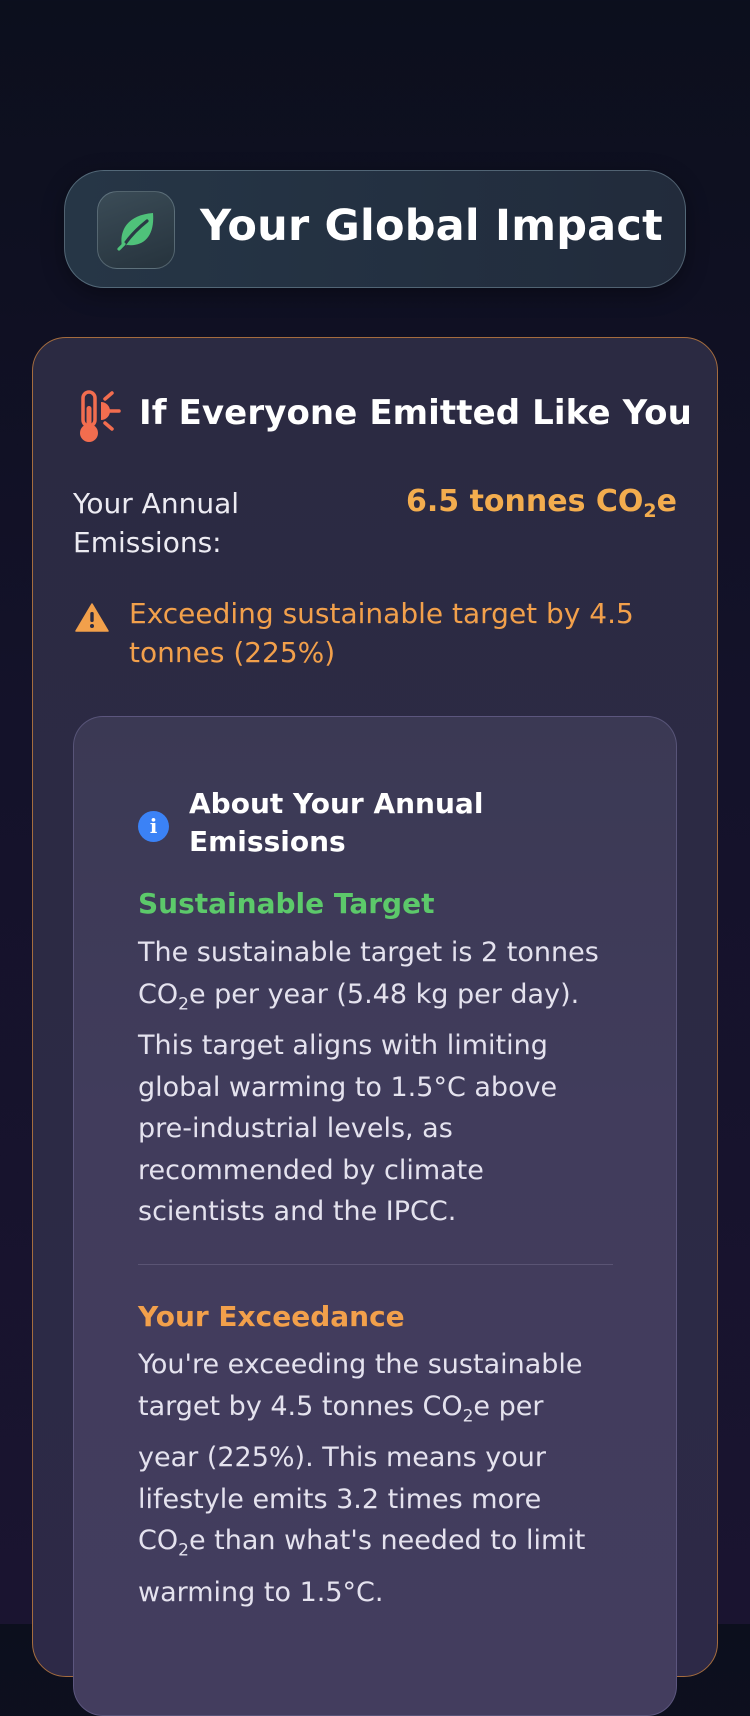 The width and height of the screenshot is (750, 1716). What do you see at coordinates (375, 1264) in the screenshot?
I see `section-divider` at bounding box center [375, 1264].